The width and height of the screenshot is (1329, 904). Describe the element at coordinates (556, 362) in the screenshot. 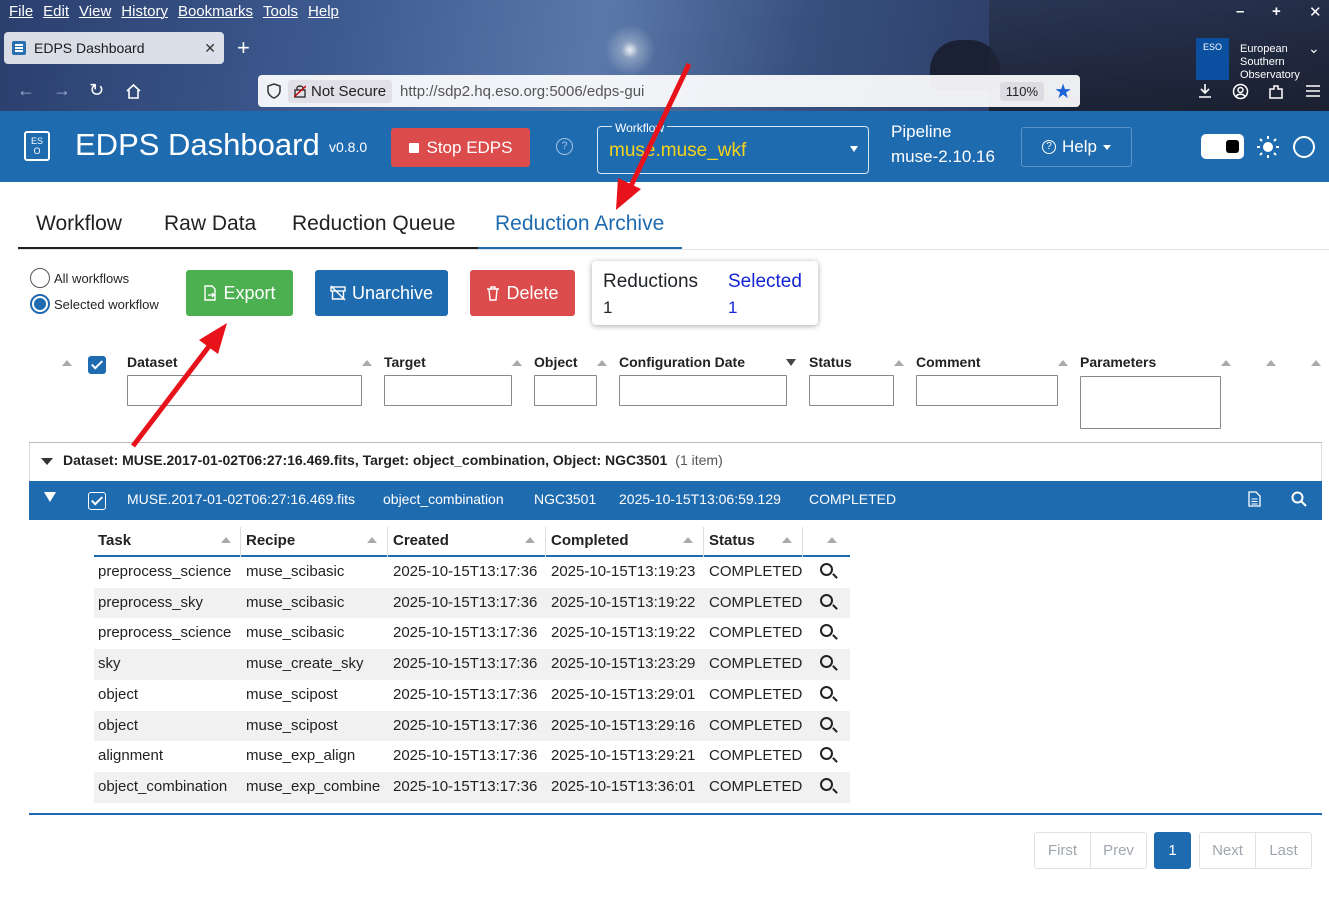

I see `column-header-object: Object` at that location.